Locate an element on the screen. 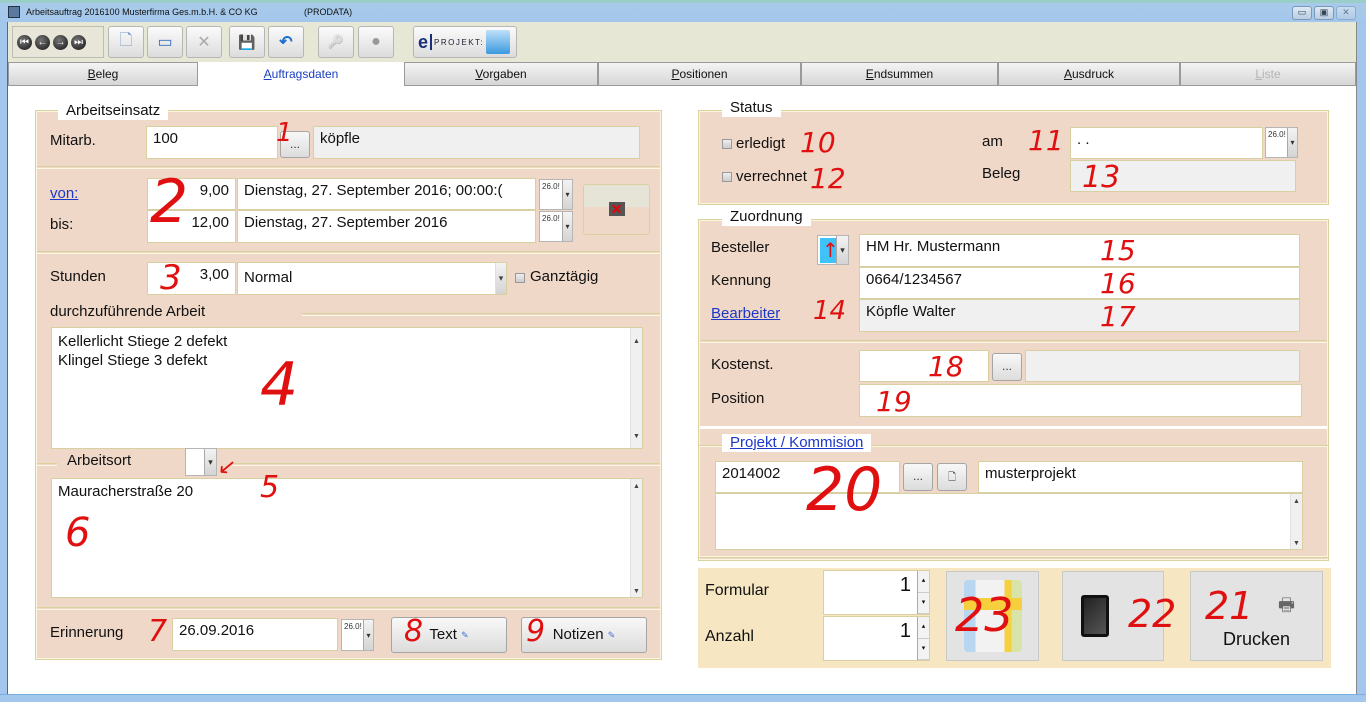  ganztaegig-checkbox is located at coordinates (520, 278).